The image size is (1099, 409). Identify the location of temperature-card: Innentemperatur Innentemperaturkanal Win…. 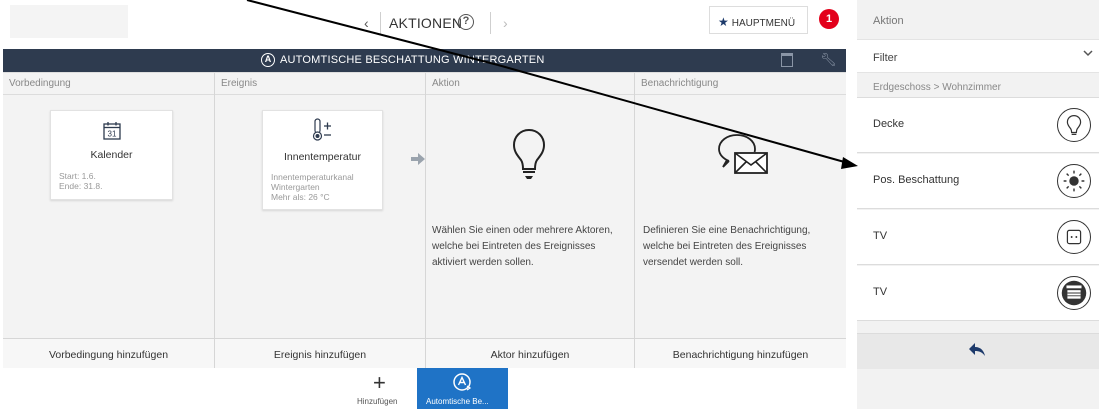
(322, 160).